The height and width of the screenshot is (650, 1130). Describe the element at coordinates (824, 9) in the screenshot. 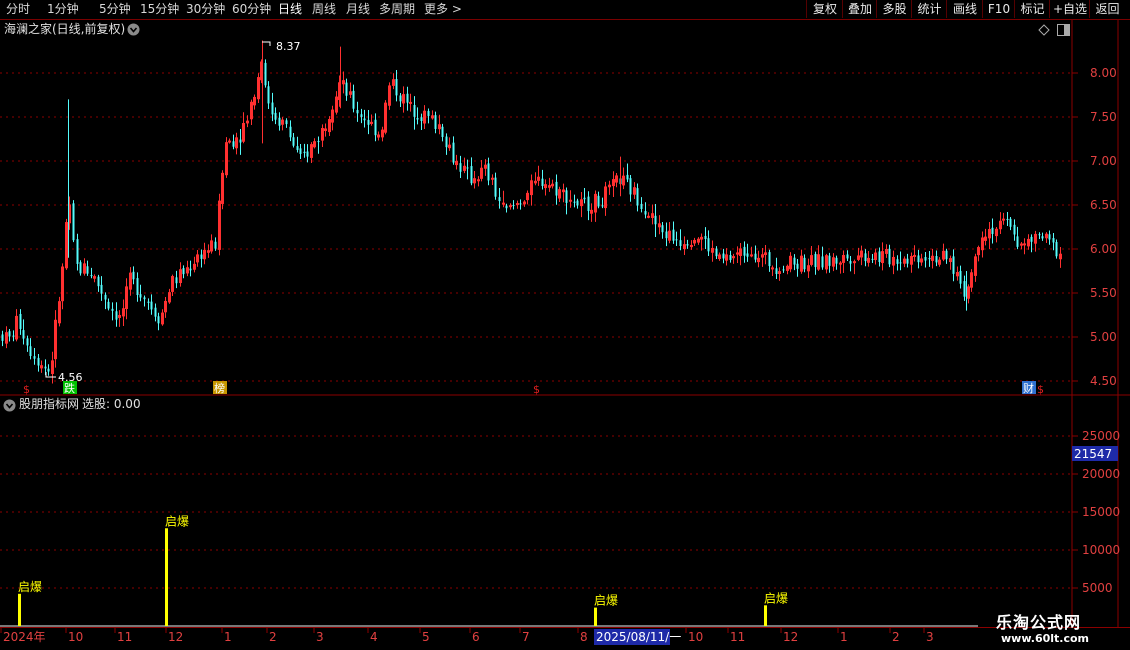

I see `restore-rights-button: 复权` at that location.